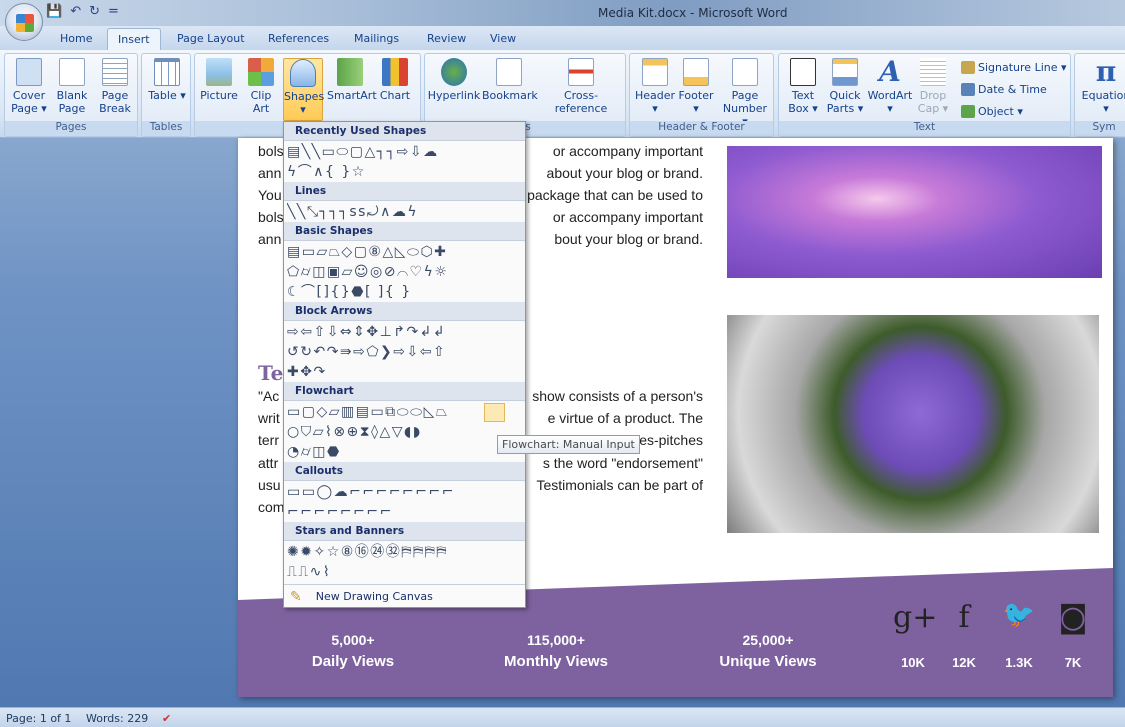 The image size is (1125, 727). What do you see at coordinates (845, 86) in the screenshot?
I see `quick-parts-button: Quick Parts ▾` at bounding box center [845, 86].